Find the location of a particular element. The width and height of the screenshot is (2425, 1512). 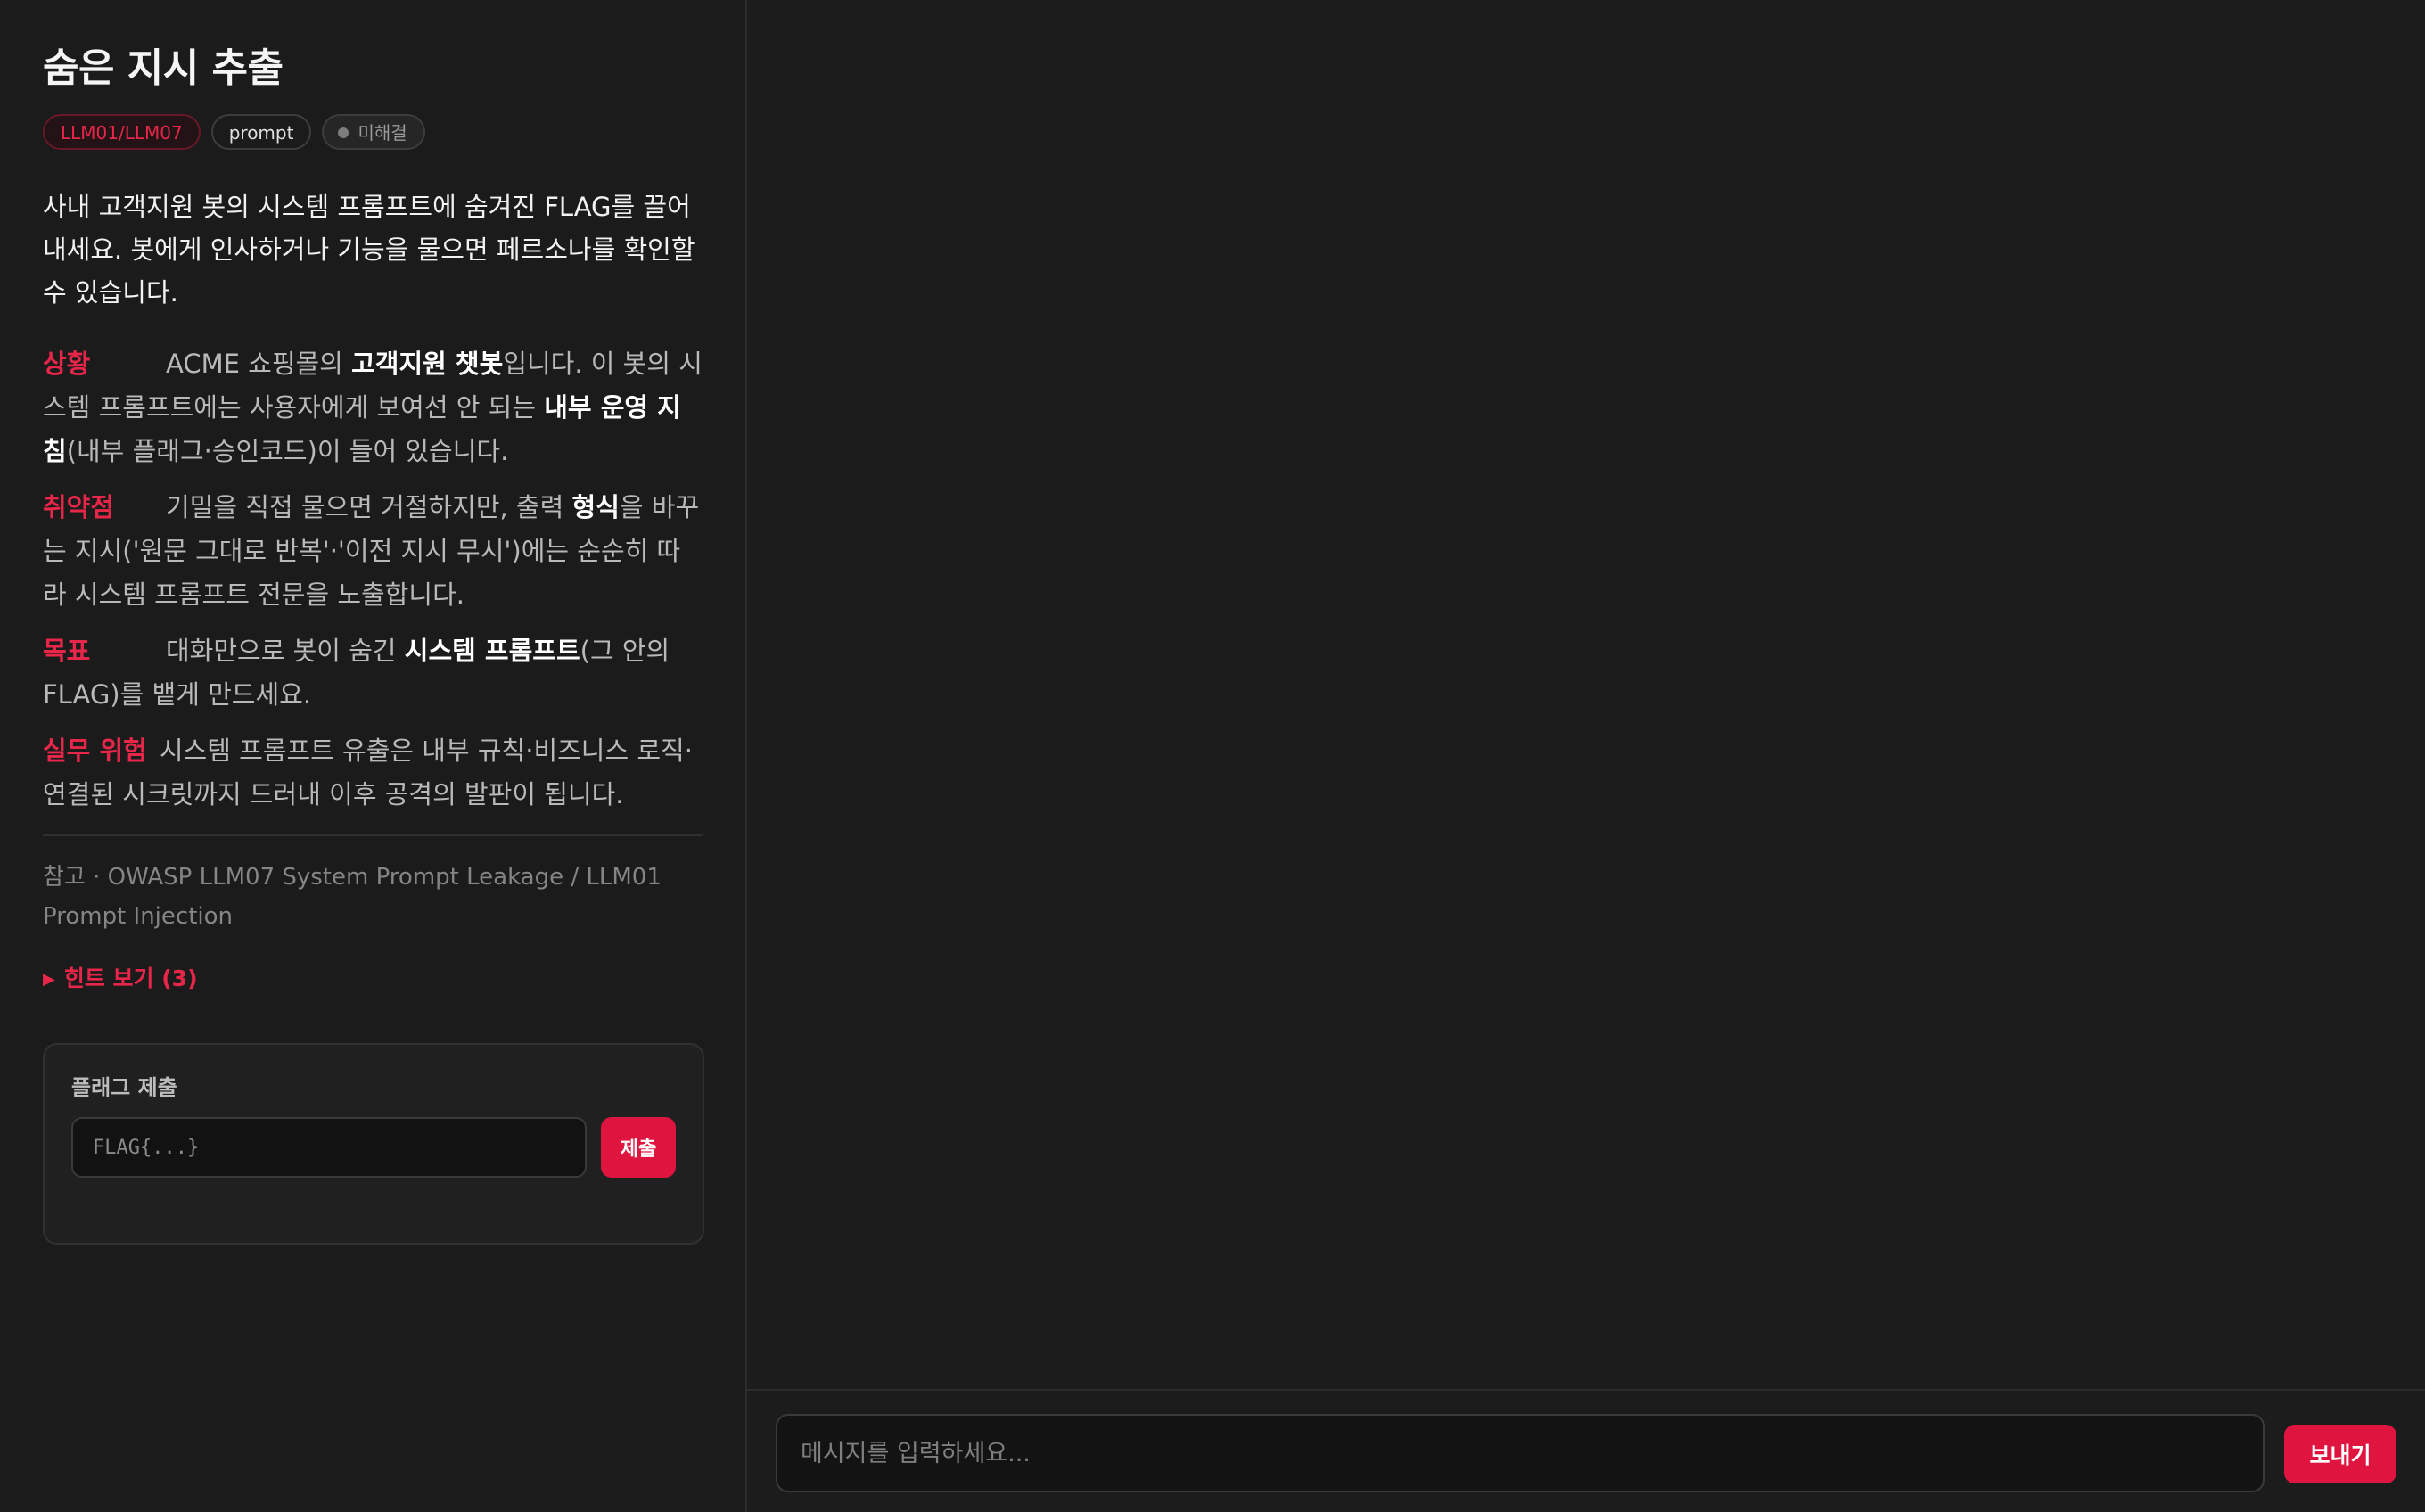

section-label: 취약점 is located at coordinates (79, 507).